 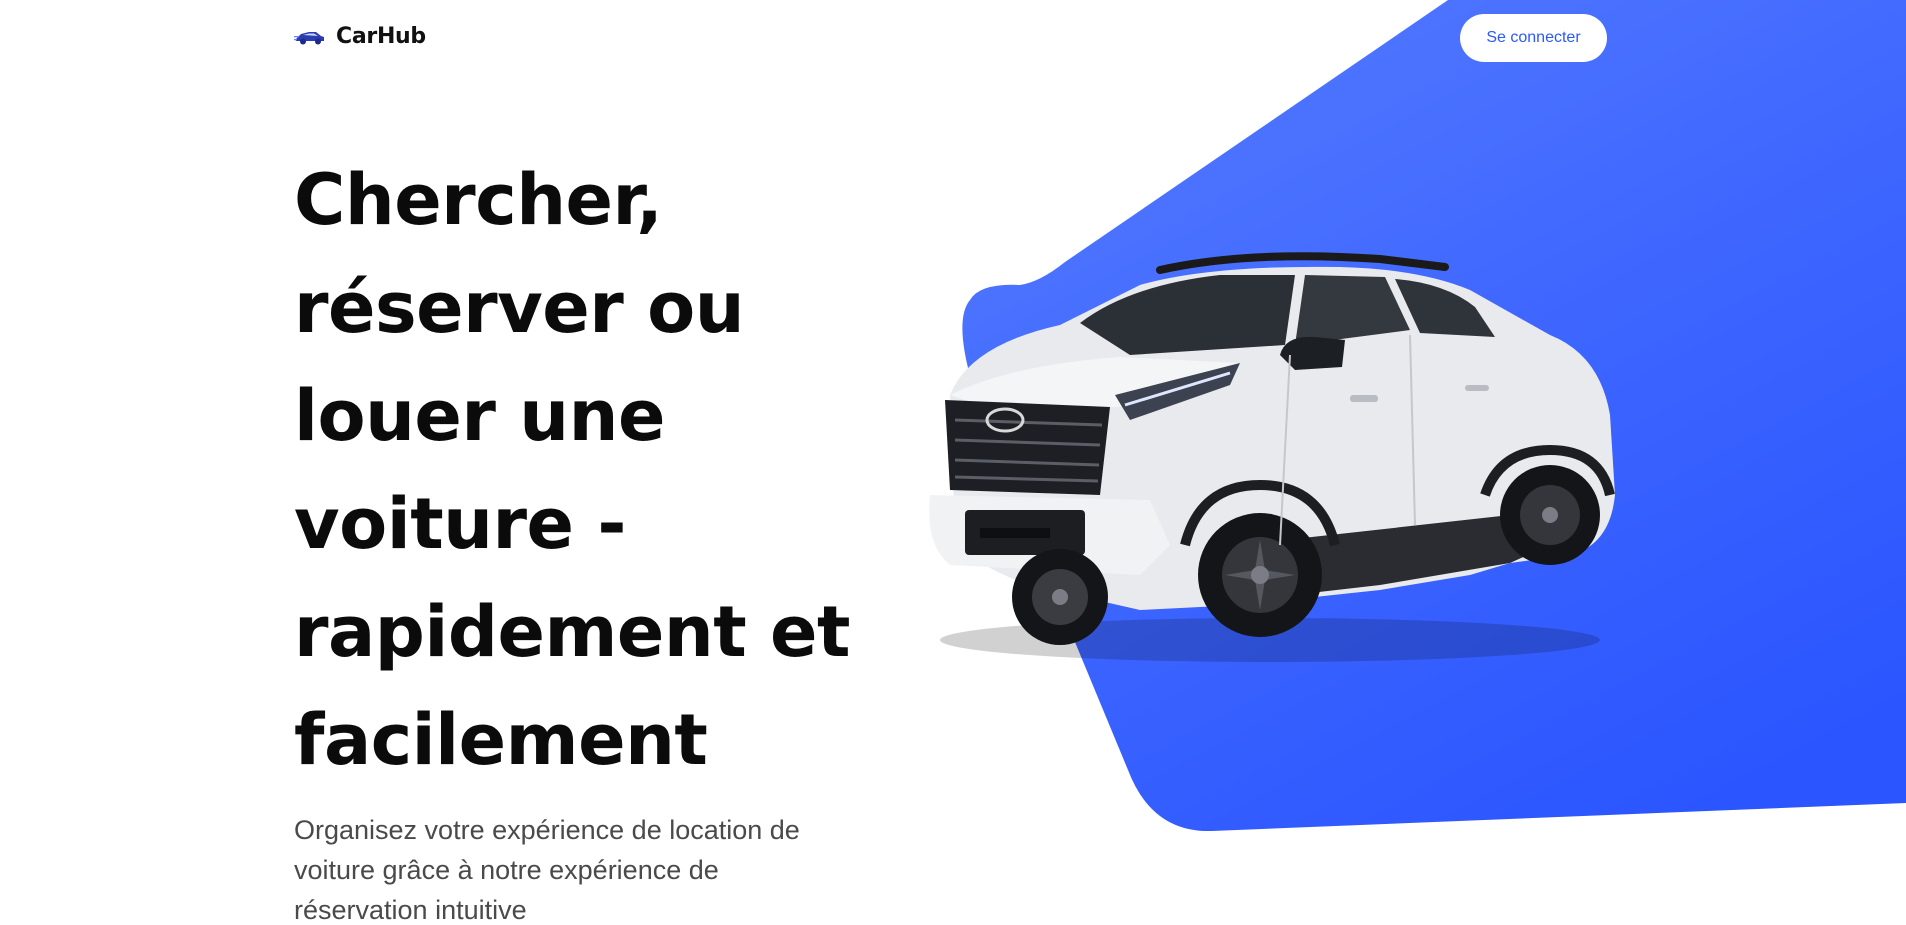 I want to click on logo: CarHub, so click(x=360, y=36).